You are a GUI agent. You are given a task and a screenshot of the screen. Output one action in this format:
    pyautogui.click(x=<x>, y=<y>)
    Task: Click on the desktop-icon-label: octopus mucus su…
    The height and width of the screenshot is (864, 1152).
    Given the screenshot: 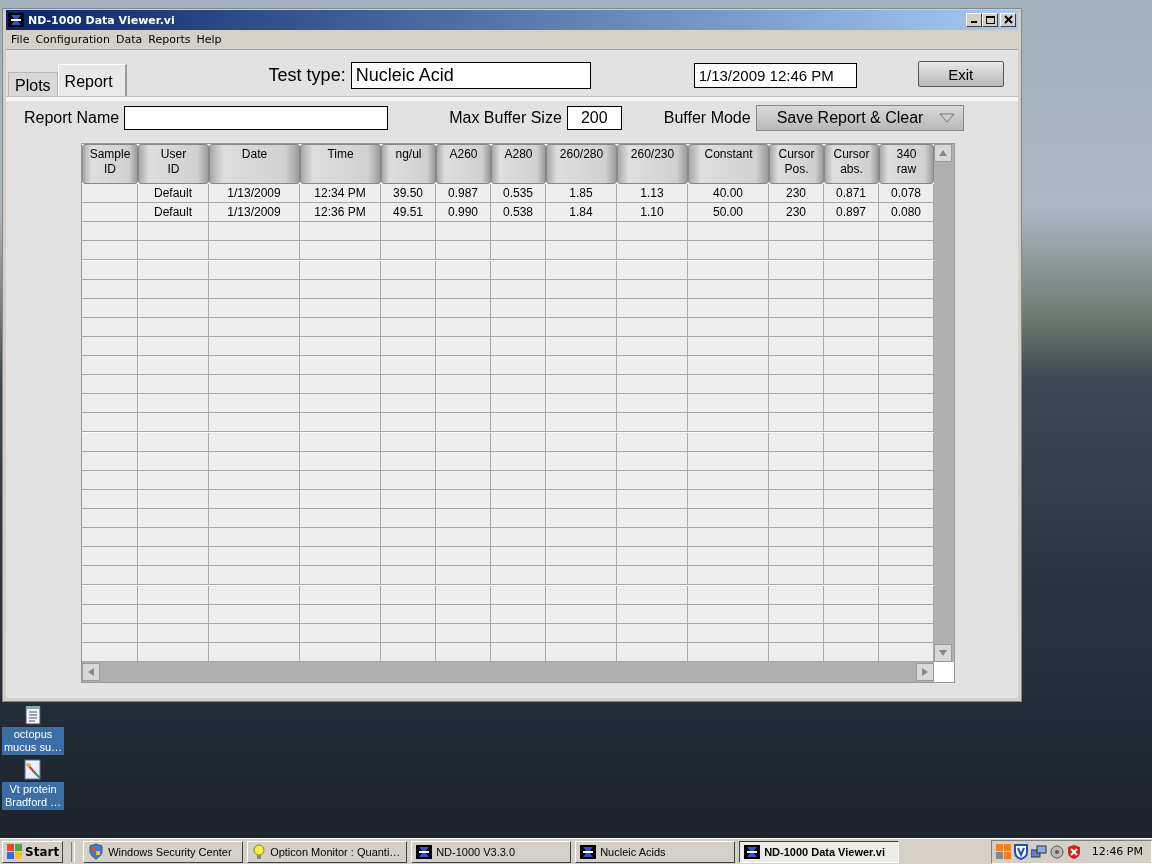 What is the action you would take?
    pyautogui.click(x=33, y=741)
    